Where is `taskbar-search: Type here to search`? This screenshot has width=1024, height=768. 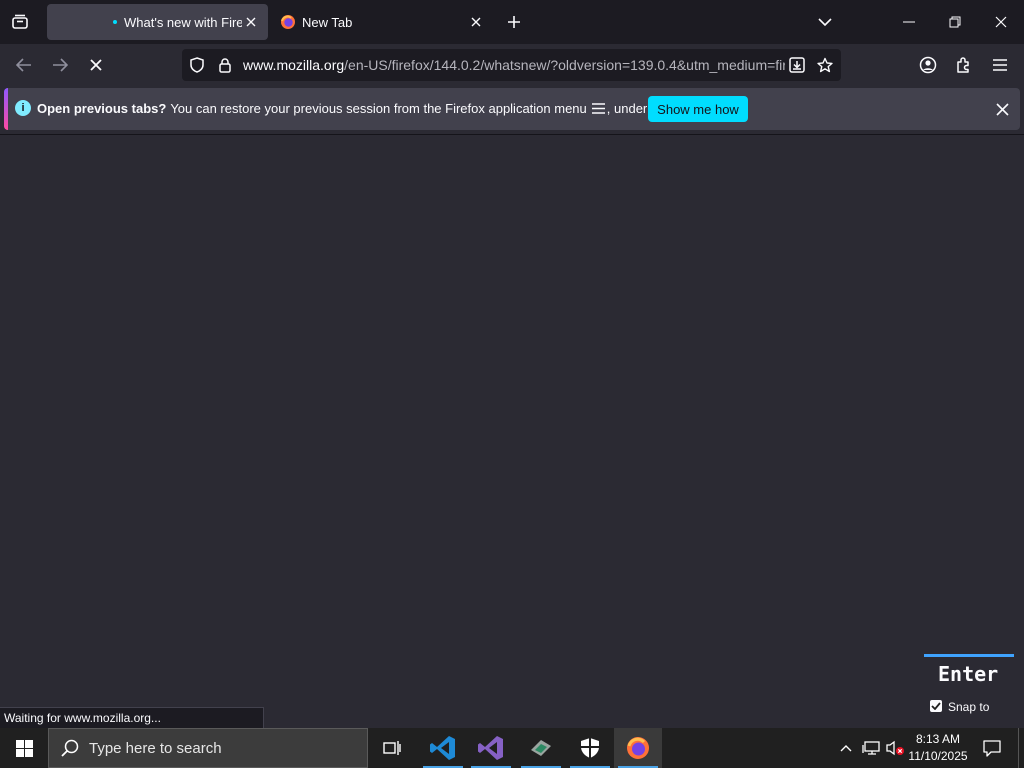 taskbar-search: Type here to search is located at coordinates (208, 748).